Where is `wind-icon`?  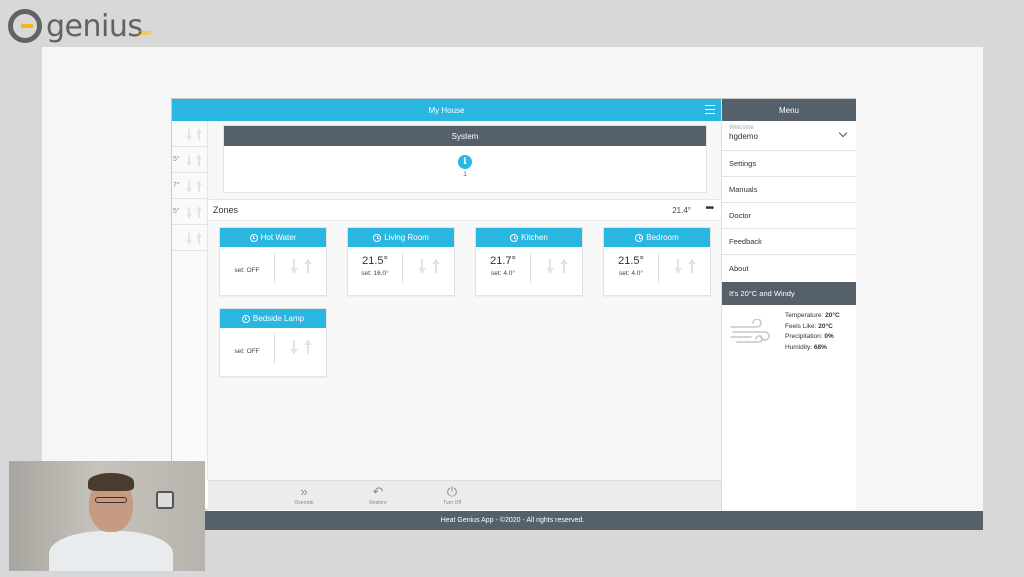
wind-icon is located at coordinates (750, 331).